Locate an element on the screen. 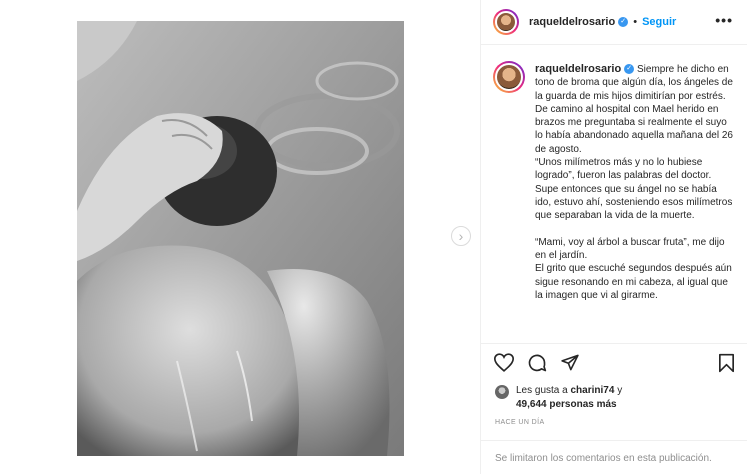 The width and height of the screenshot is (747, 475). more-options-icon: ••• is located at coordinates (724, 20).